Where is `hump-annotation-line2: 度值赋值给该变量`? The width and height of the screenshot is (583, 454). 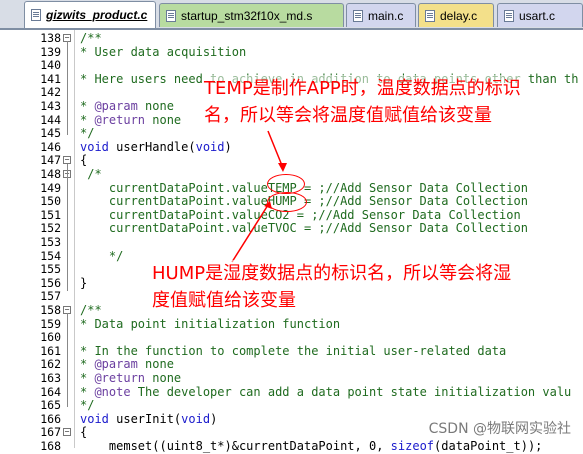 hump-annotation-line2: 度值赋值给该变量 is located at coordinates (224, 300).